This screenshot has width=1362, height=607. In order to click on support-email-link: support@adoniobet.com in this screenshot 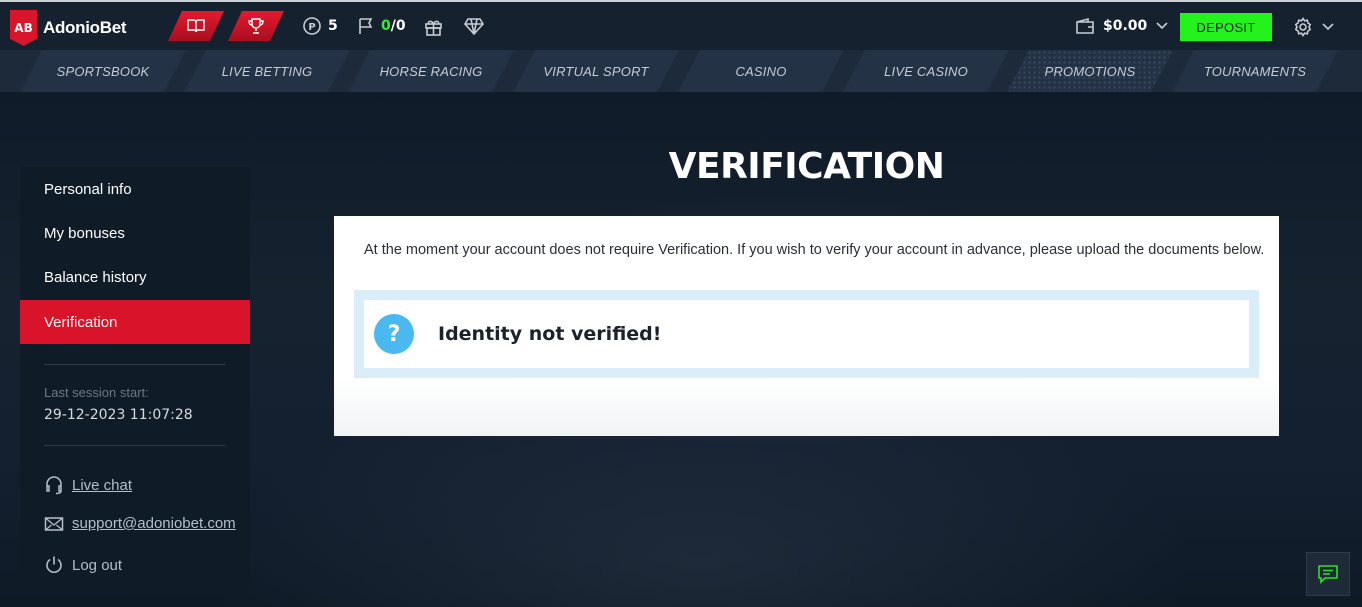, I will do `click(140, 523)`.